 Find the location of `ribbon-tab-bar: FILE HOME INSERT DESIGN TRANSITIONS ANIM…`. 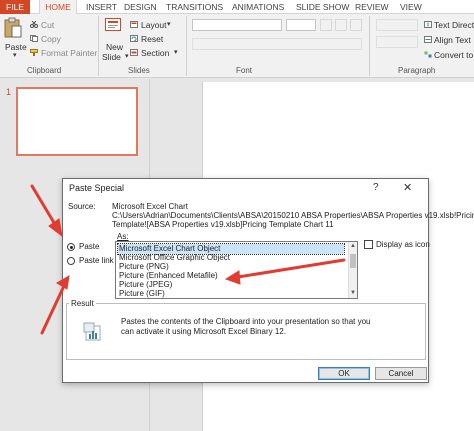

ribbon-tab-bar: FILE HOME INSERT DESIGN TRANSITIONS ANIM… is located at coordinates (237, 7).